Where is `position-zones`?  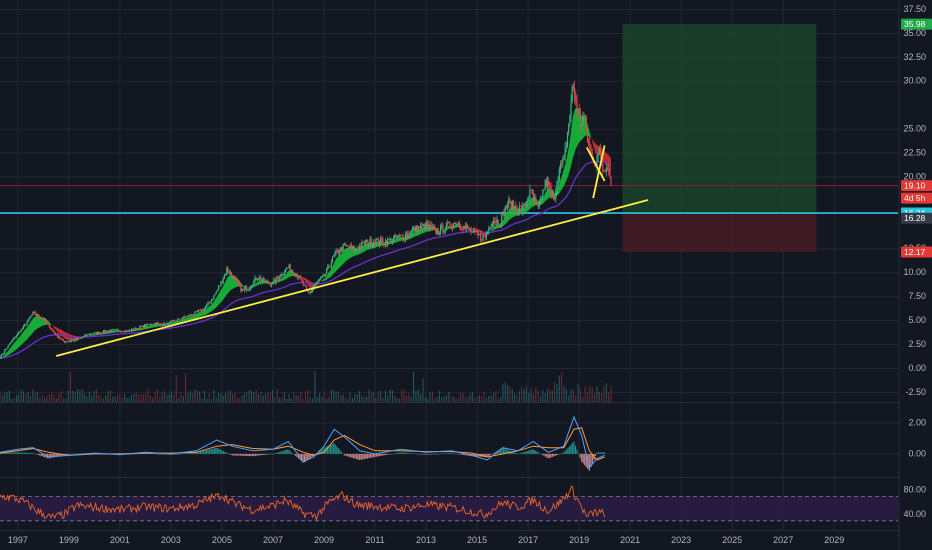
position-zones is located at coordinates (719, 138).